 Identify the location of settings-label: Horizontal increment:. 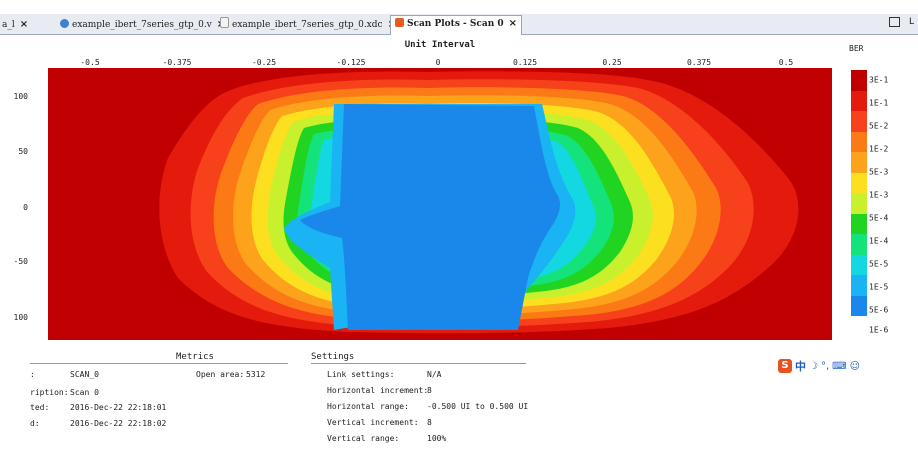
(378, 390).